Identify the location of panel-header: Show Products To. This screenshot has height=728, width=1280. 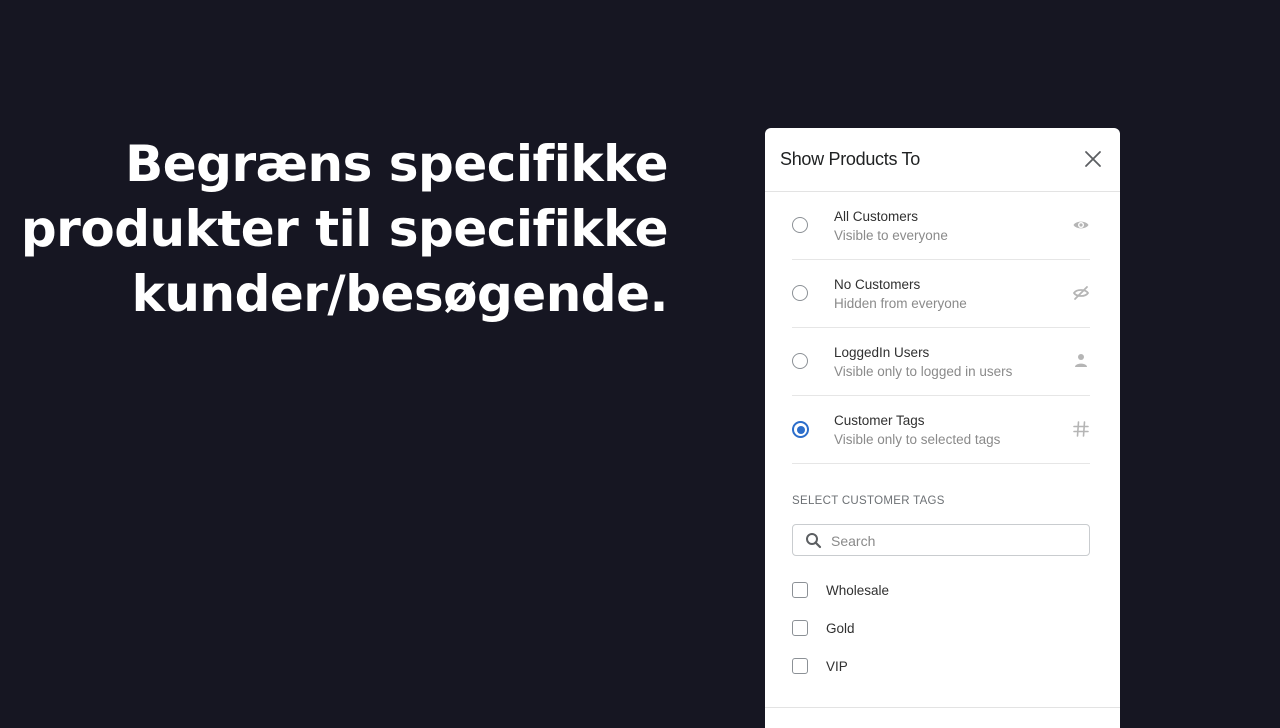
(942, 160).